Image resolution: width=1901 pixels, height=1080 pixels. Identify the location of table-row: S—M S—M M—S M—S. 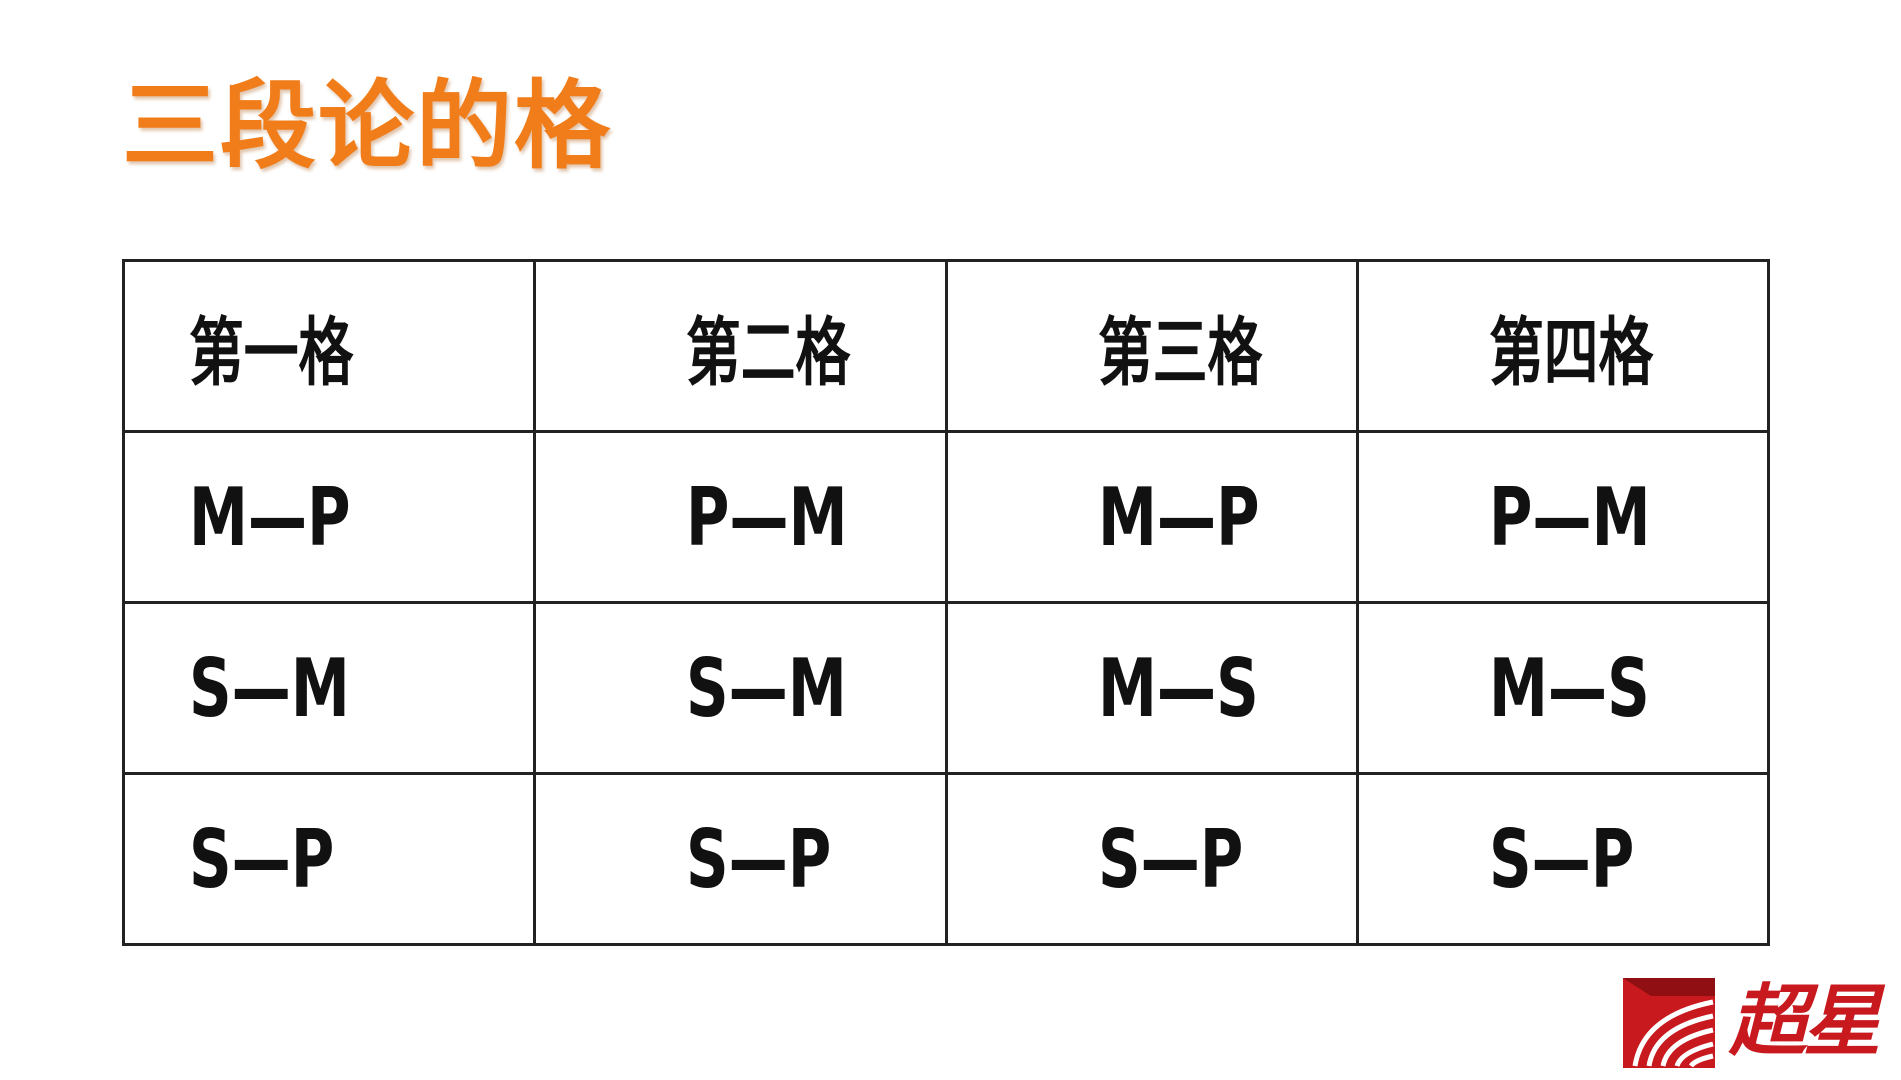
(946, 688).